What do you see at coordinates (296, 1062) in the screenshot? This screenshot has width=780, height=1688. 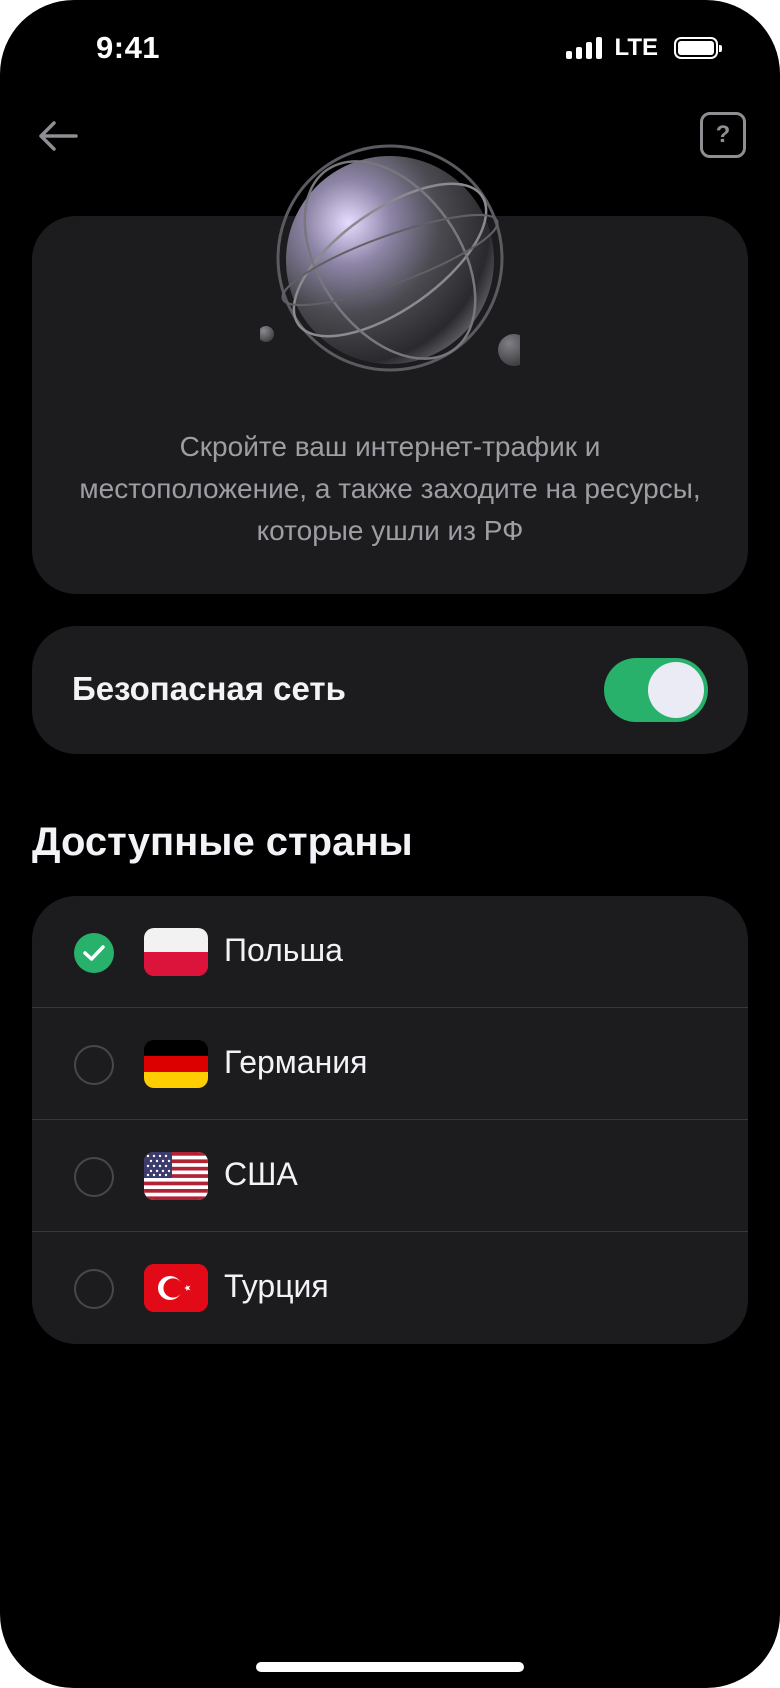 I see `country-label: Германия` at bounding box center [296, 1062].